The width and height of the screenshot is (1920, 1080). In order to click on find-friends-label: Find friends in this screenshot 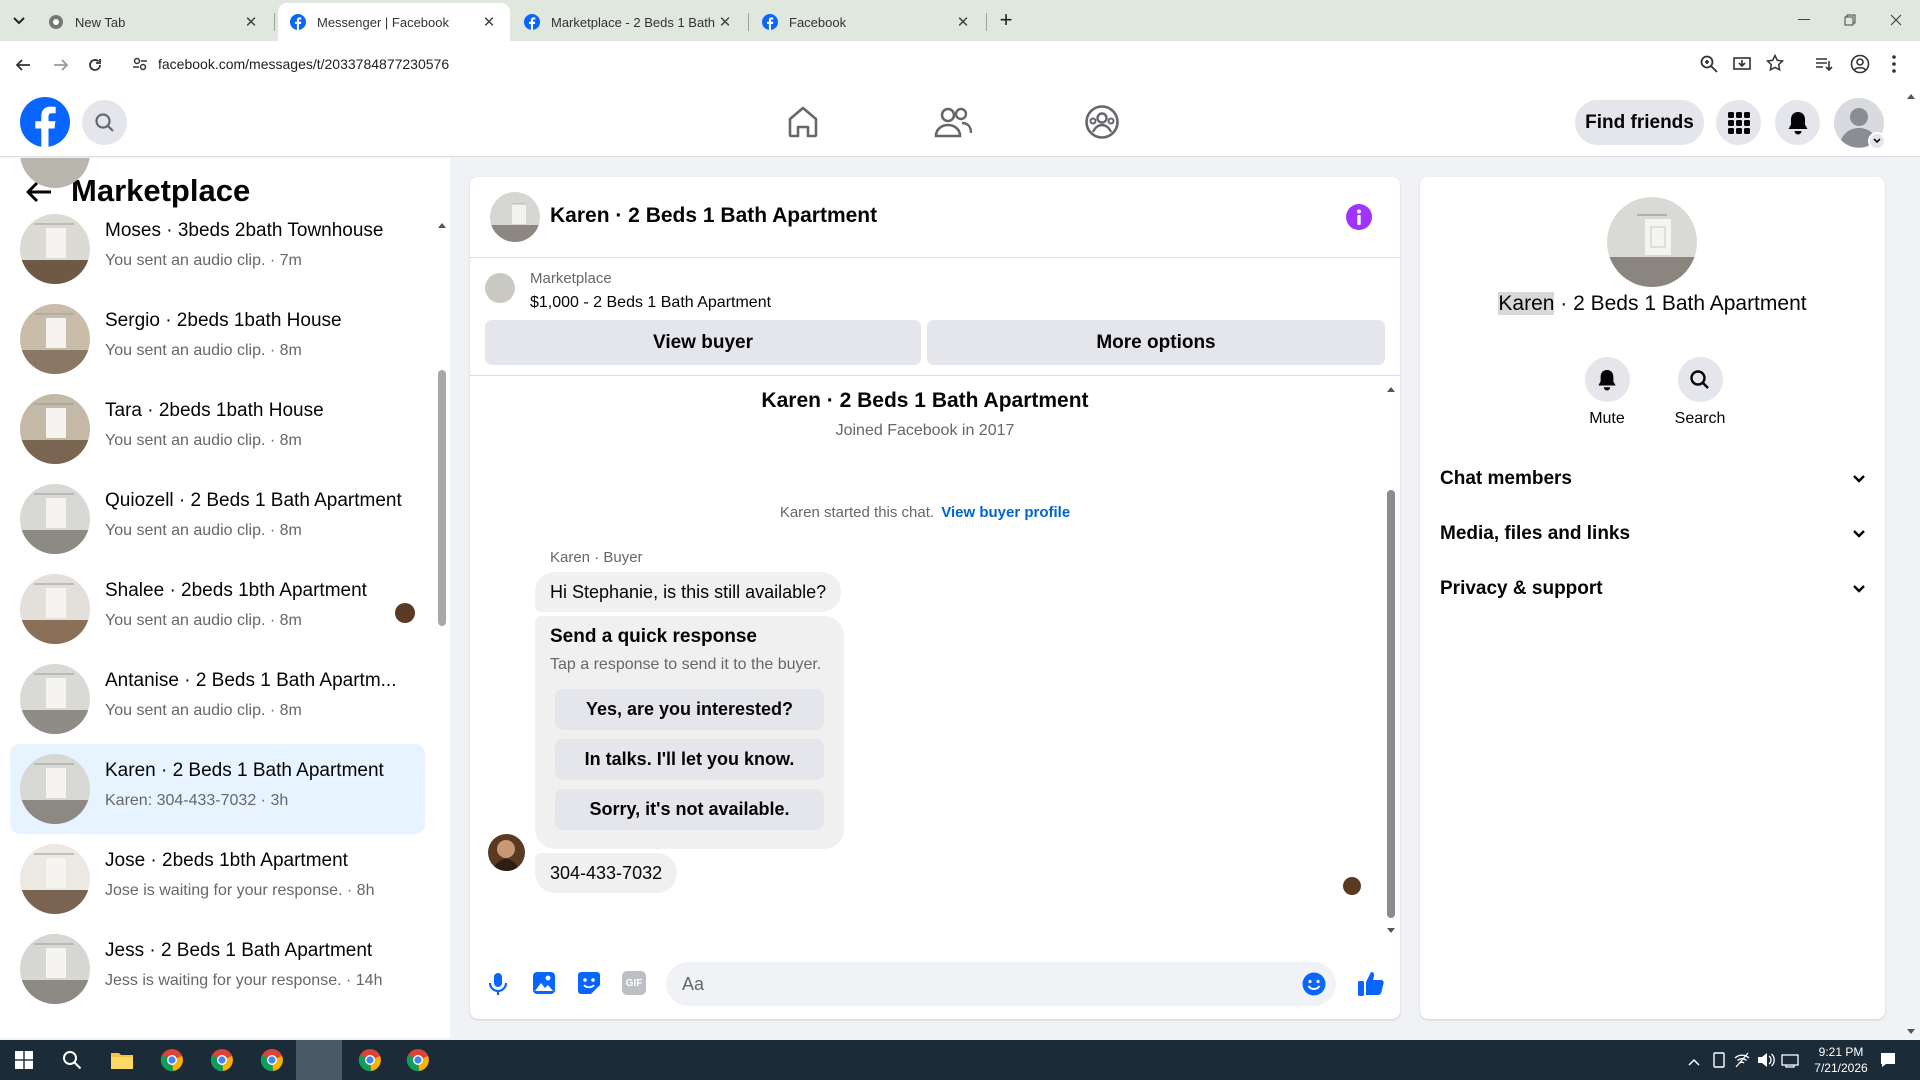, I will do `click(1639, 122)`.